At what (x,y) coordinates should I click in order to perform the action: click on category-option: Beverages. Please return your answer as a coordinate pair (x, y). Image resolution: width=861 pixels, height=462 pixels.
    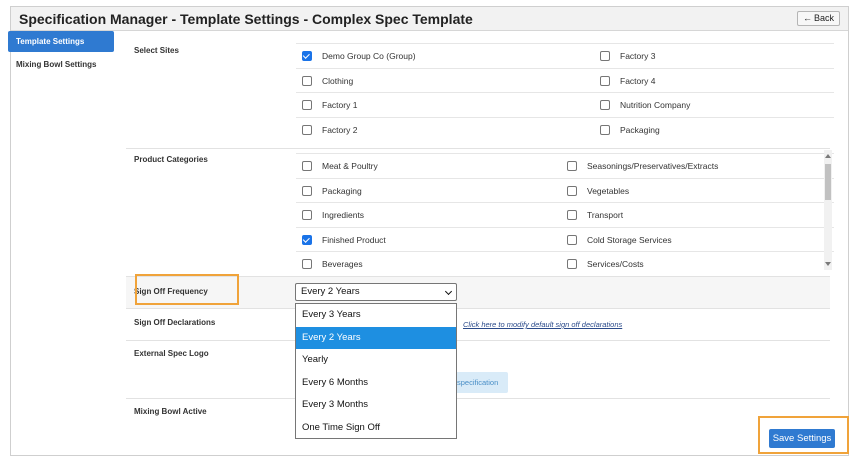
    Looking at the image, I should click on (428, 264).